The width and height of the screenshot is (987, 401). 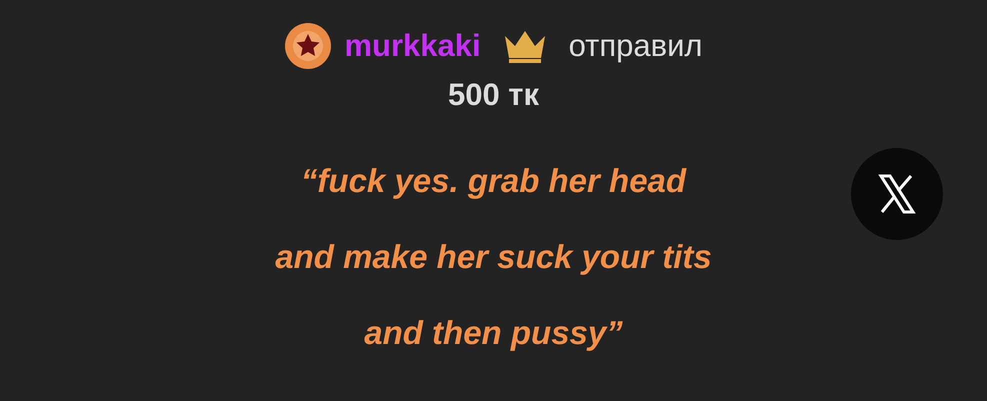 I want to click on star-badge-icon, so click(x=308, y=46).